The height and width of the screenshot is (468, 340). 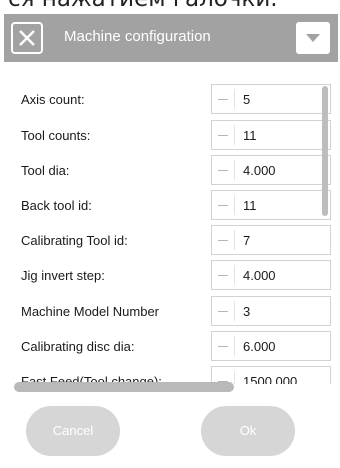 What do you see at coordinates (247, 311) in the screenshot?
I see `field-value: 3` at bounding box center [247, 311].